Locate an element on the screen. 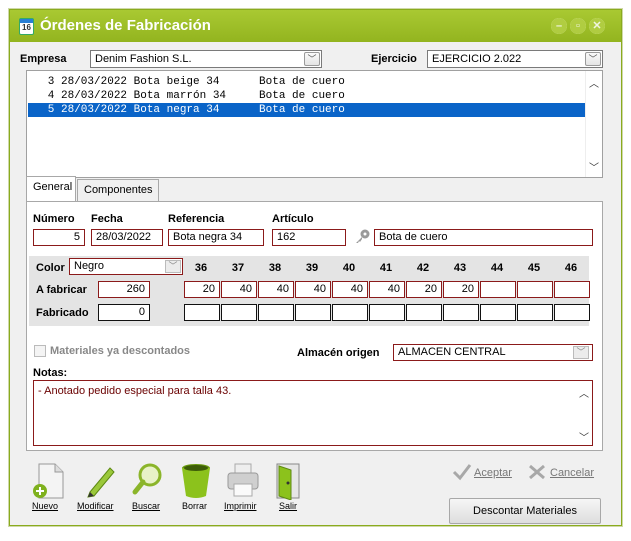  materiales-checkbox is located at coordinates (40, 351).